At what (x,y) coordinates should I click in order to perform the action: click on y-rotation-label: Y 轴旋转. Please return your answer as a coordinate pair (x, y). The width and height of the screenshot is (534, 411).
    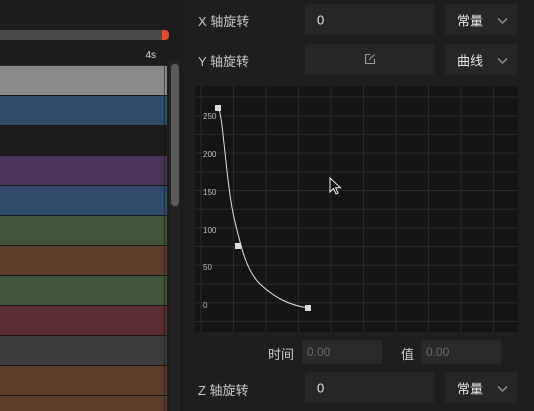
    Looking at the image, I should click on (224, 61).